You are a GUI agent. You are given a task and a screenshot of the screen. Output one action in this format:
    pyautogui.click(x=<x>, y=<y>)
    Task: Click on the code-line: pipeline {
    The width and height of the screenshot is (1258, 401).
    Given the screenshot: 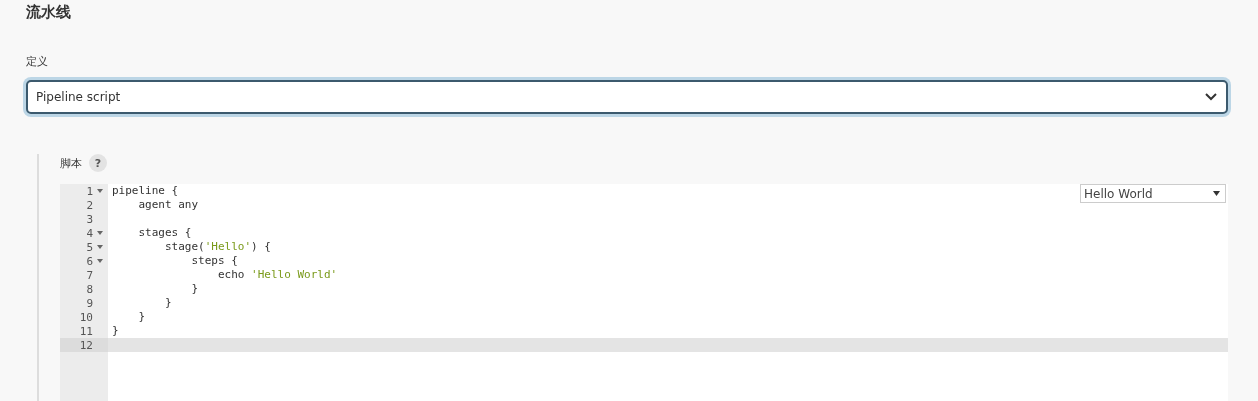 What is the action you would take?
    pyautogui.click(x=145, y=190)
    